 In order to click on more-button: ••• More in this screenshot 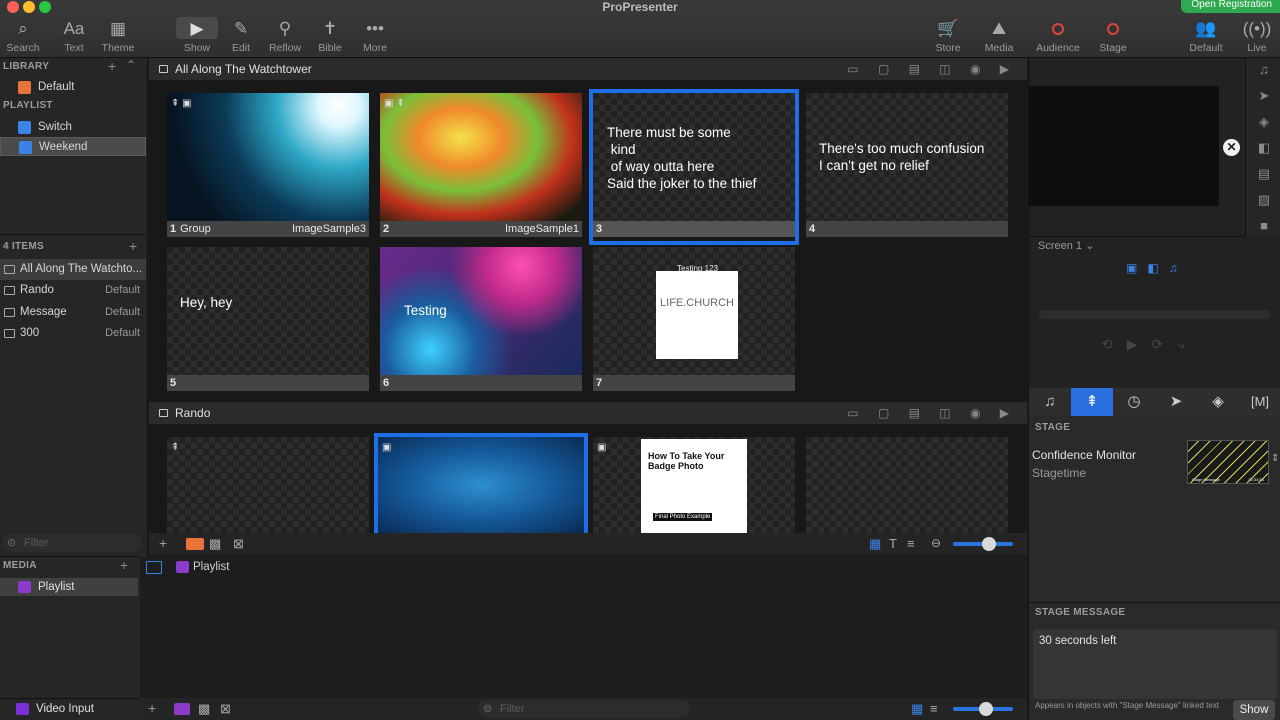, I will do `click(375, 36)`.